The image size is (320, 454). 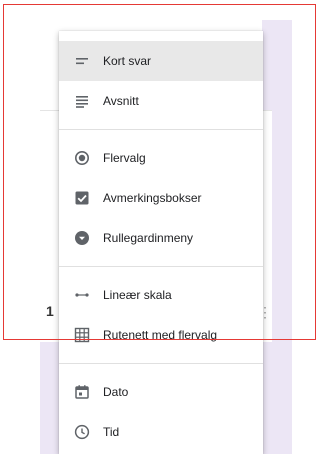 What do you see at coordinates (111, 432) in the screenshot?
I see `menu-item-label: Tid` at bounding box center [111, 432].